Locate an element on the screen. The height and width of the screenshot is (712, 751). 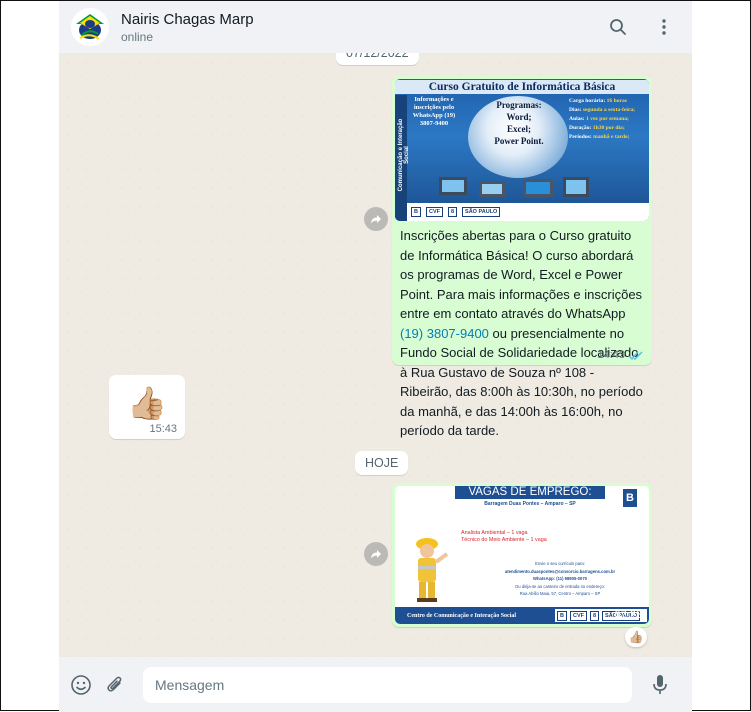
avatar is located at coordinates (90, 27).